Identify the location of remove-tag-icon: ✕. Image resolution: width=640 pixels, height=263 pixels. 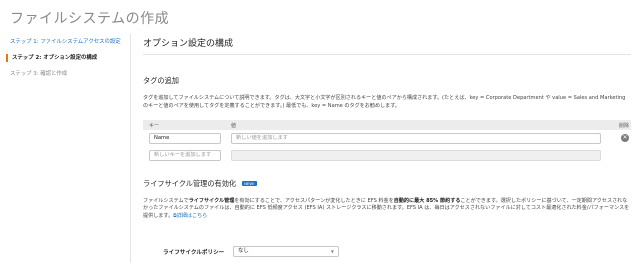
(625, 137).